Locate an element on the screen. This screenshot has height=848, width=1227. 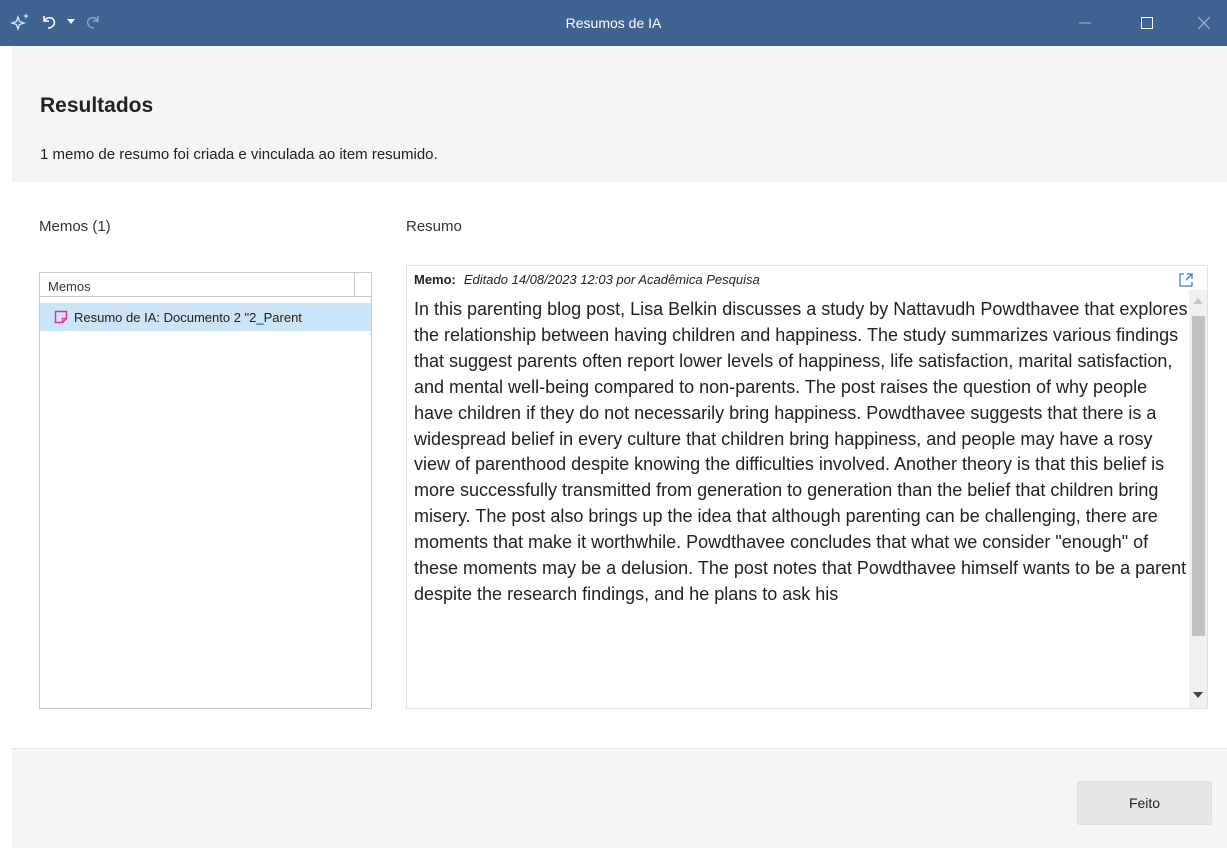
title-bar: Resumos de IA is located at coordinates (613, 23).